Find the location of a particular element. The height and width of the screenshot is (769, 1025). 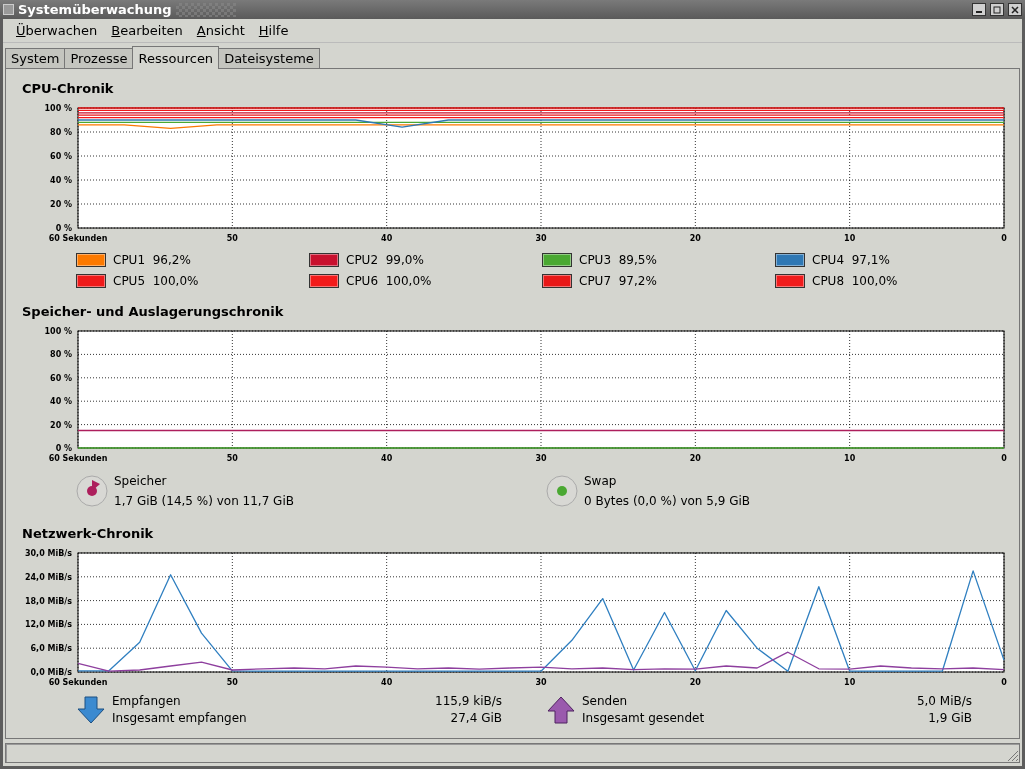

y-tick-label: 30,0 MiB/s is located at coordinates (48, 553).